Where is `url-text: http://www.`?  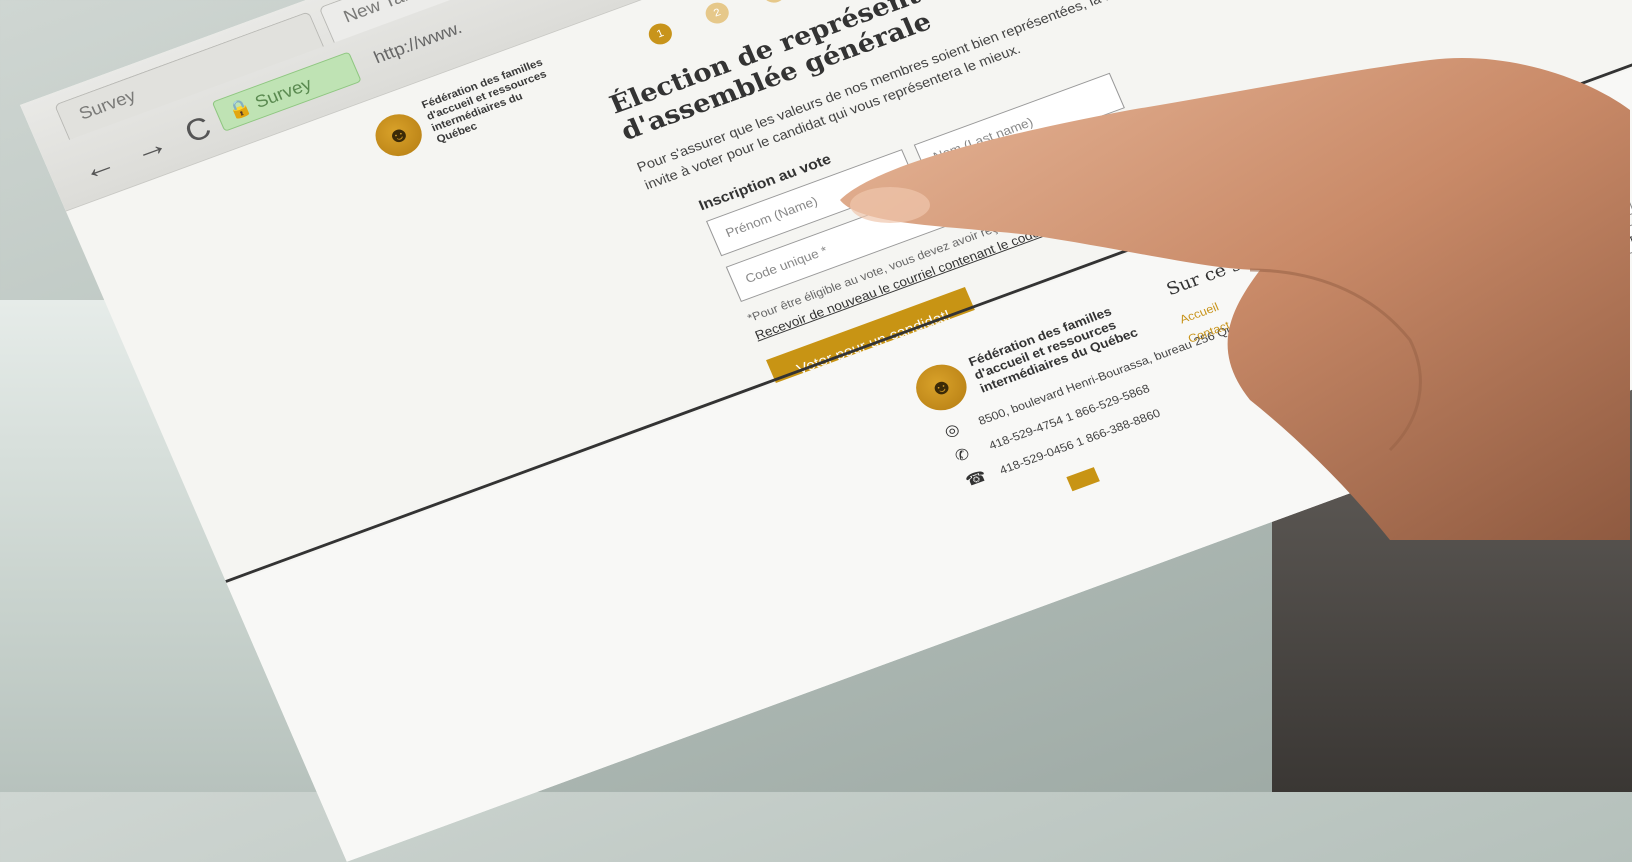 url-text: http://www. is located at coordinates (418, 43).